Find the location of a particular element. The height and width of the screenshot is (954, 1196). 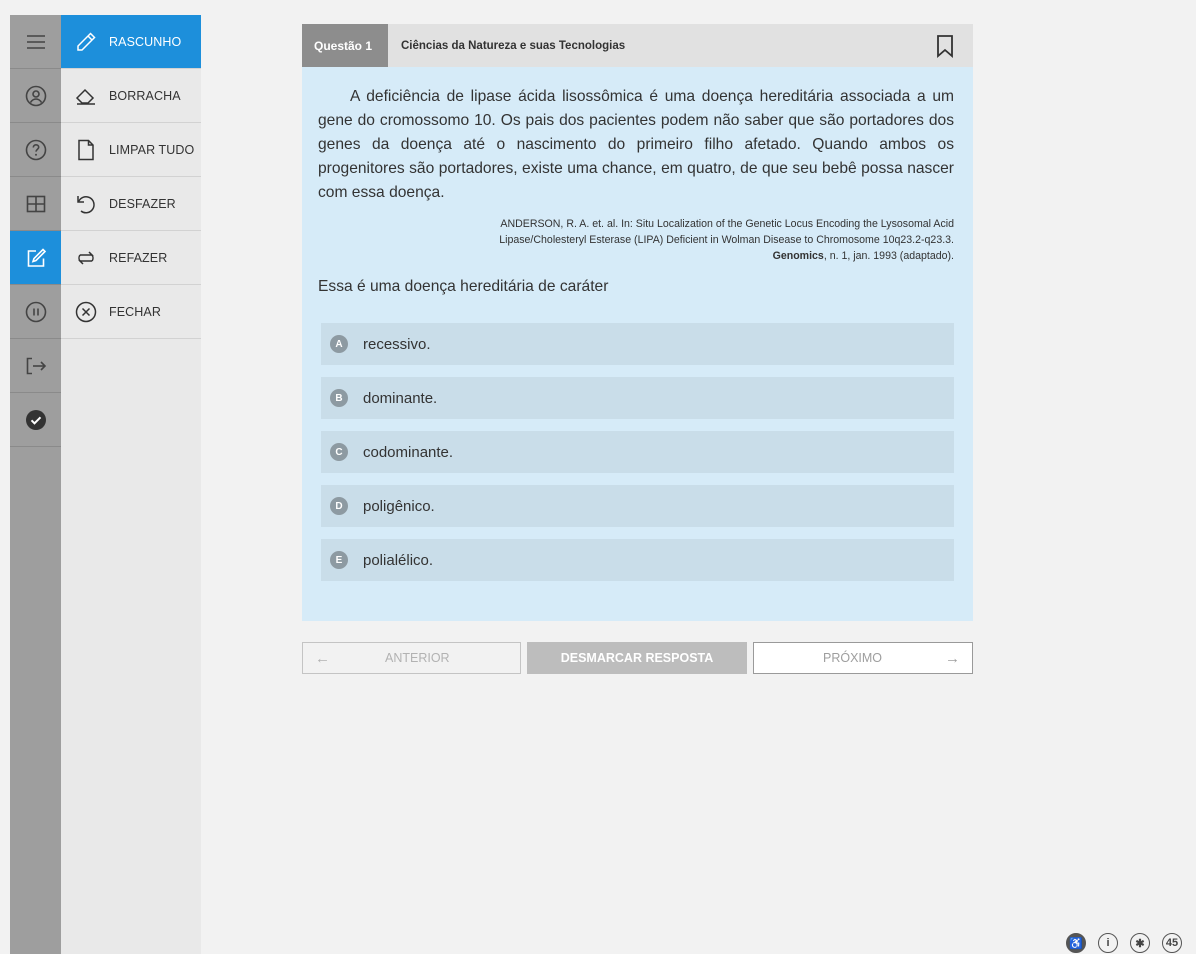

clear-answer-label: DESMARCAR RESPOSTA is located at coordinates (637, 658).